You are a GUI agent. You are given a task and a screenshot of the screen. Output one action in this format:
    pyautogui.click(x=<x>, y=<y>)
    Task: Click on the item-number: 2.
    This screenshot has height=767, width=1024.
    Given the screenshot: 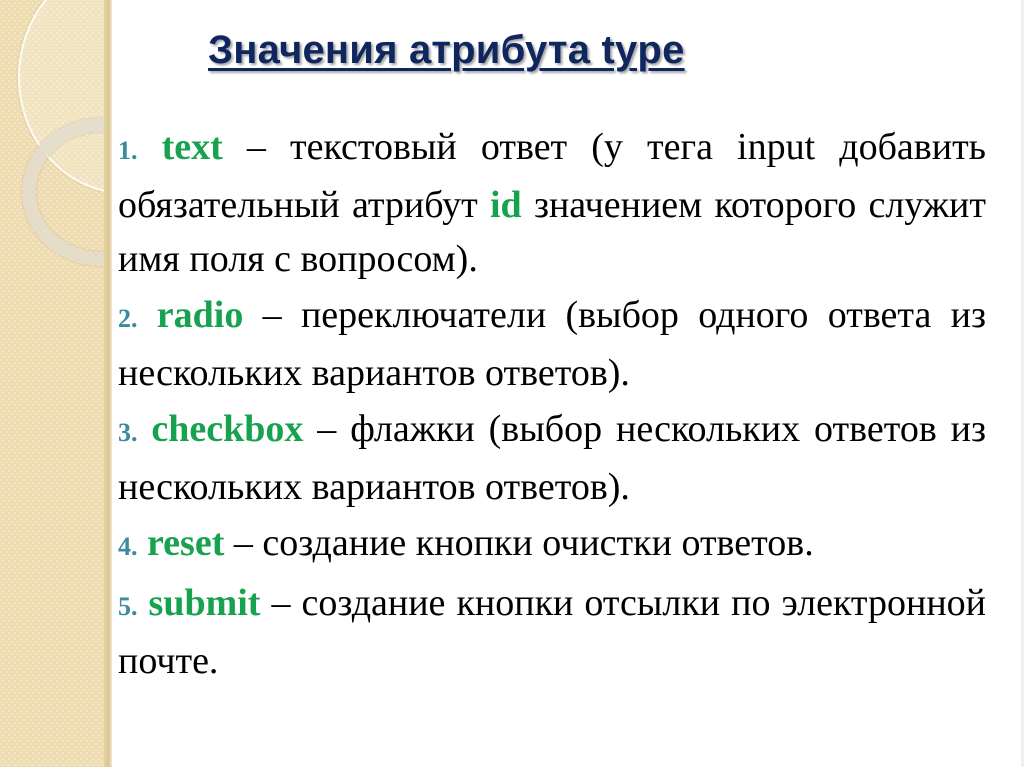 What is the action you would take?
    pyautogui.click(x=128, y=318)
    